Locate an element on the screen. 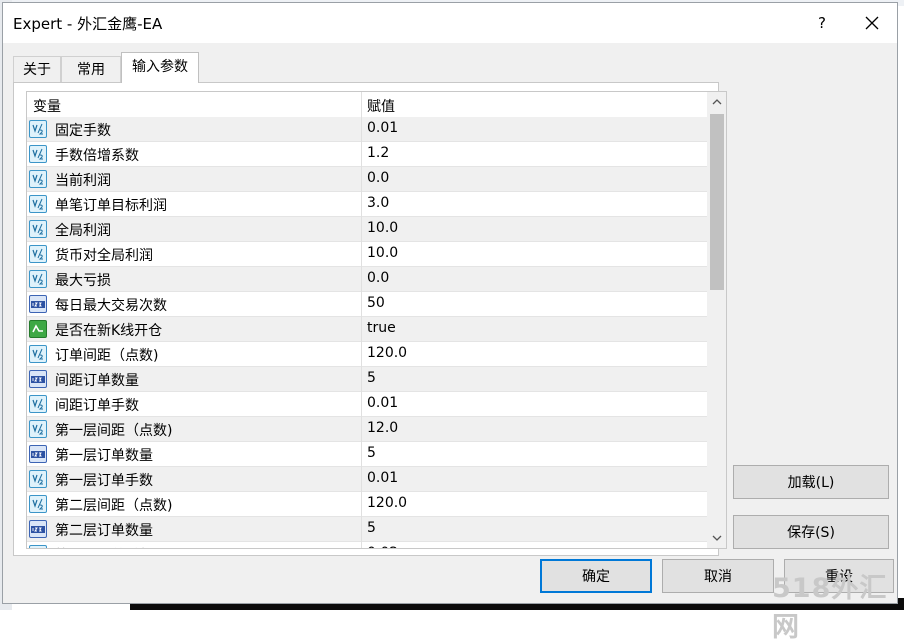 Image resolution: width=904 pixels, height=644 pixels. table-row: 当前利润 0.0 is located at coordinates (367, 179).